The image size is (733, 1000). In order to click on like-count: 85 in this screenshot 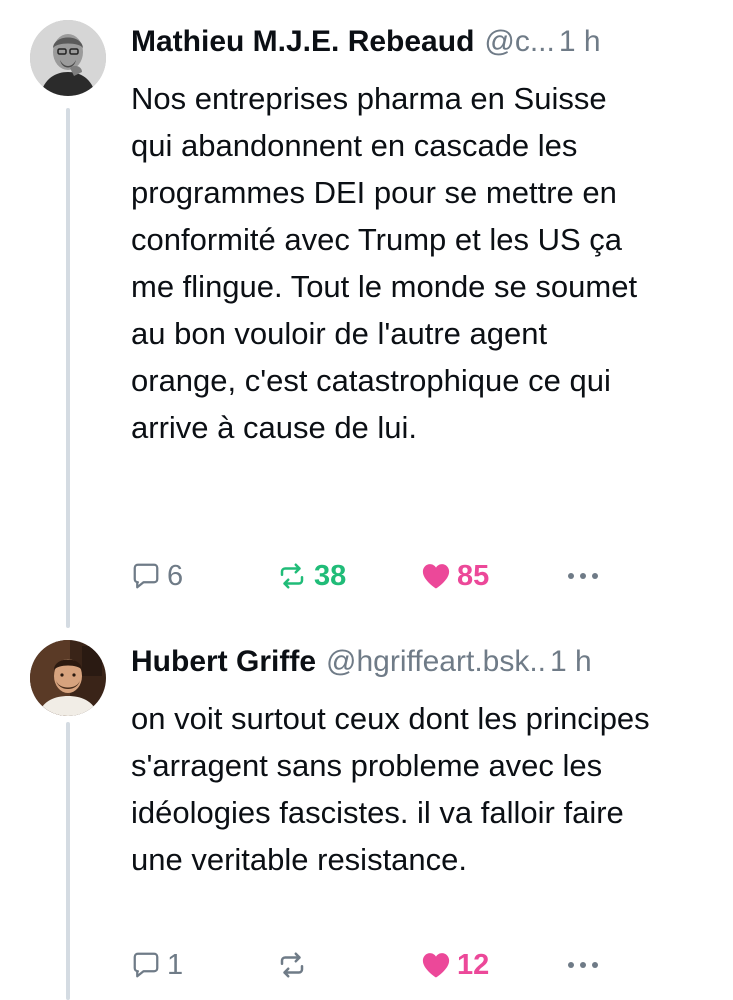, I will do `click(473, 575)`.